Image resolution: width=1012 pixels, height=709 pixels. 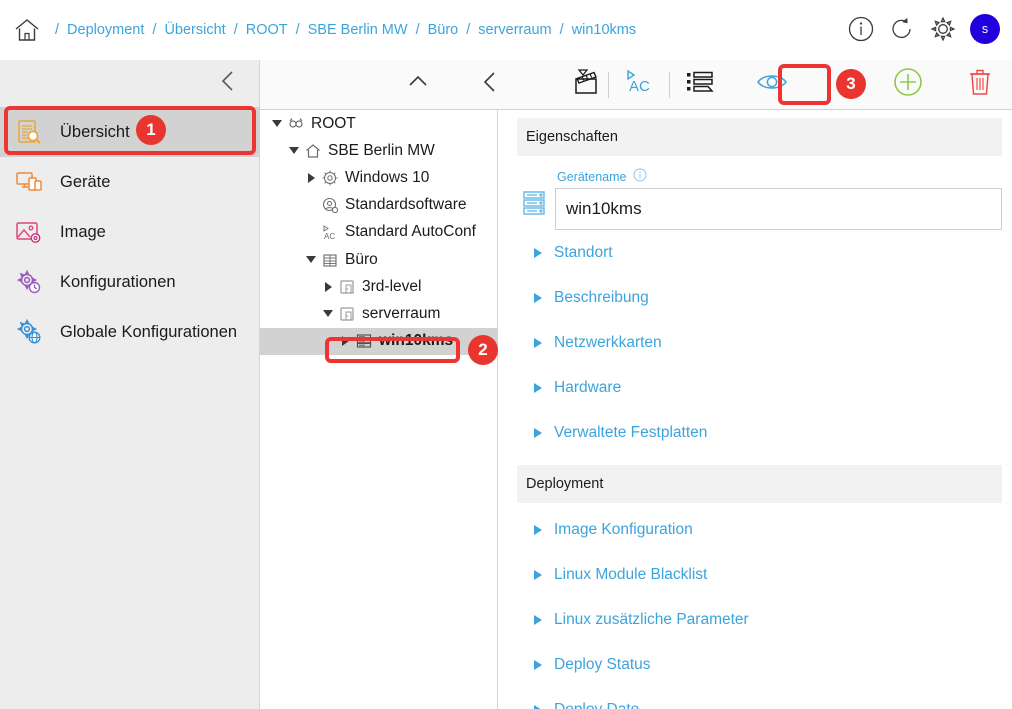 I want to click on tree-node-label: ROOT, so click(x=333, y=123).